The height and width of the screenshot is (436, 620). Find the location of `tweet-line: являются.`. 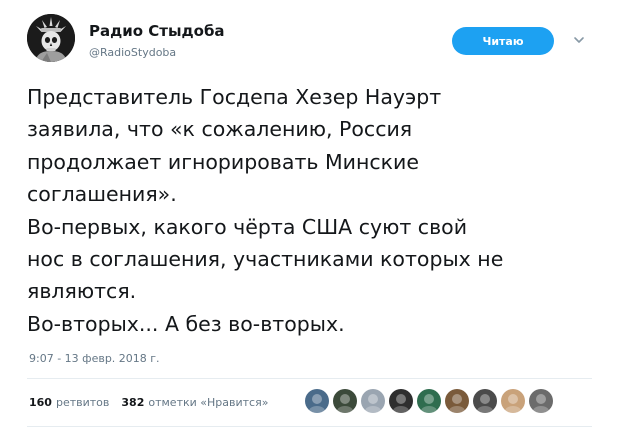

tweet-line: являются. is located at coordinates (82, 291).